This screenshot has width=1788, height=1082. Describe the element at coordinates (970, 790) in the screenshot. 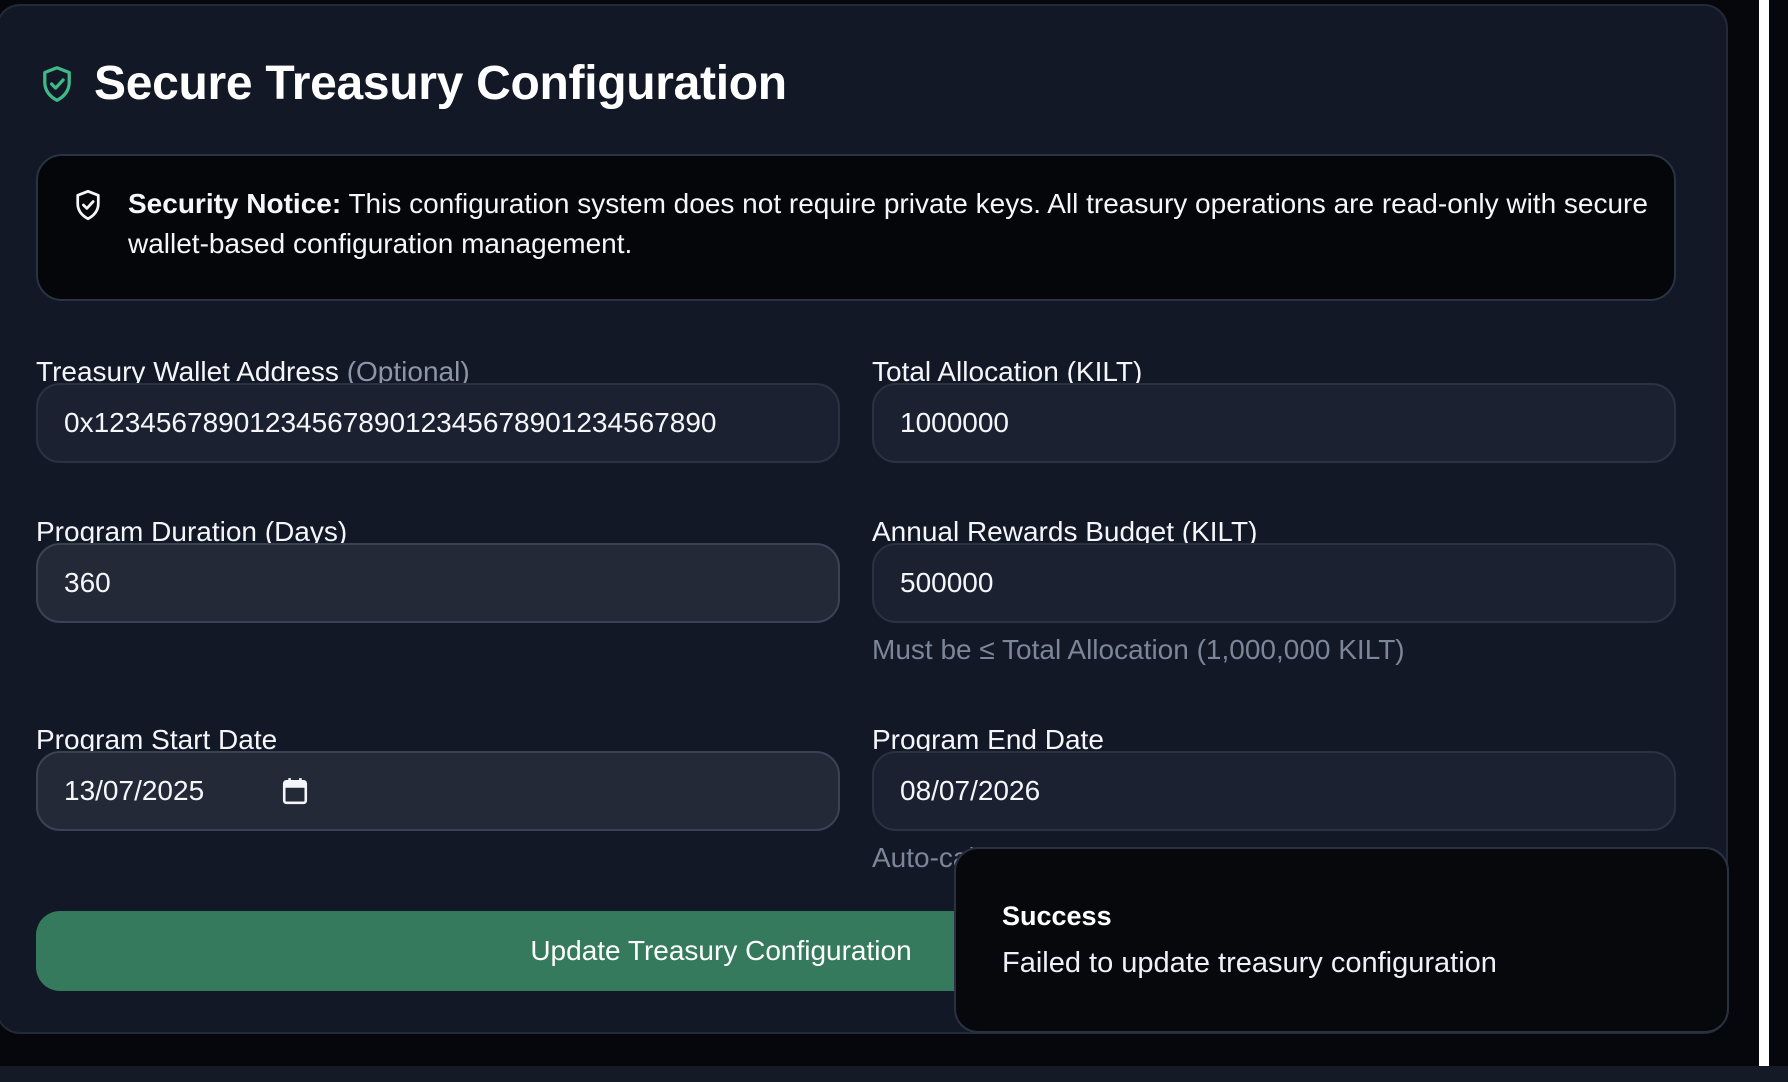

I see `end-date-value: 08/07/2026` at that location.